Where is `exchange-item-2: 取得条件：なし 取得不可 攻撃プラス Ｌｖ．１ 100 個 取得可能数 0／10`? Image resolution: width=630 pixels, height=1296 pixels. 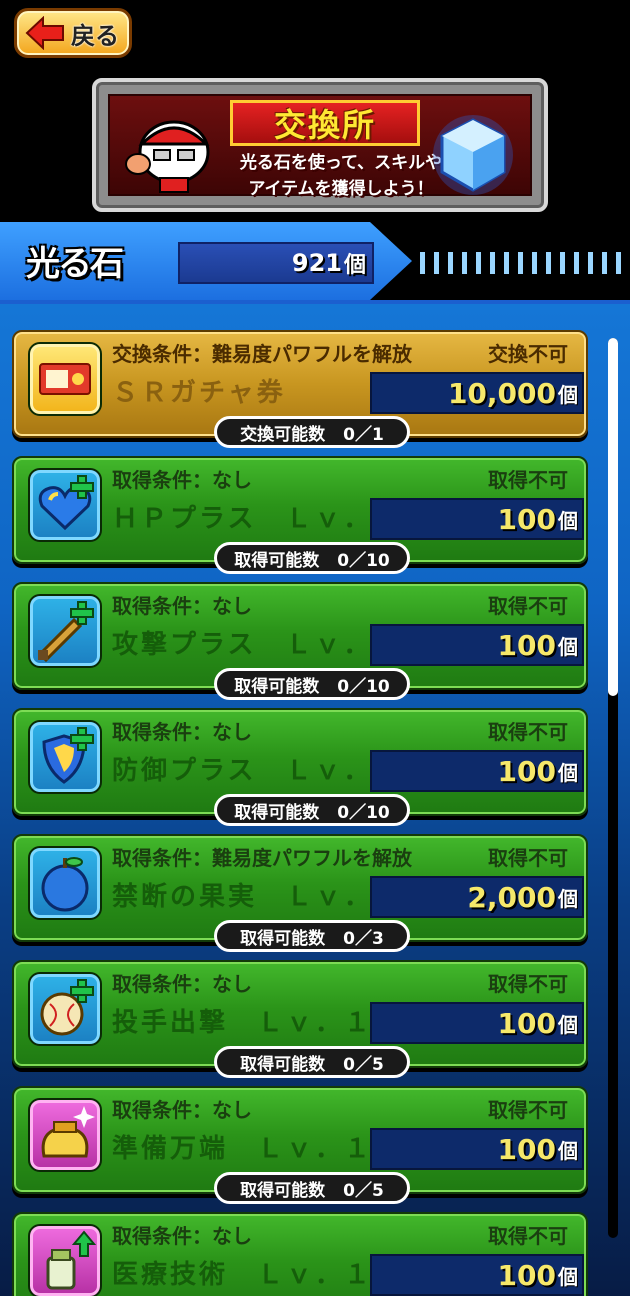 exchange-item-2: 取得条件：なし 取得不可 攻撃プラス Ｌｖ．１ 100 個 取得可能数 0／10 is located at coordinates (300, 641).